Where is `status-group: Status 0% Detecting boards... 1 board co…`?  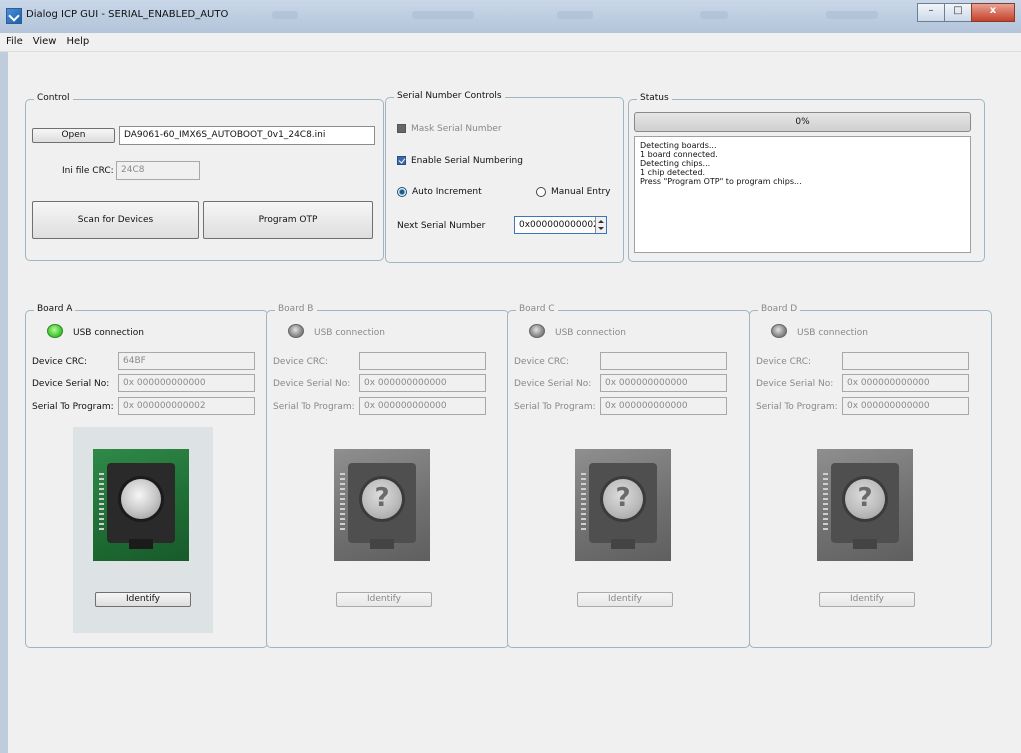
status-group: Status 0% Detecting boards... 1 board co… is located at coordinates (806, 177).